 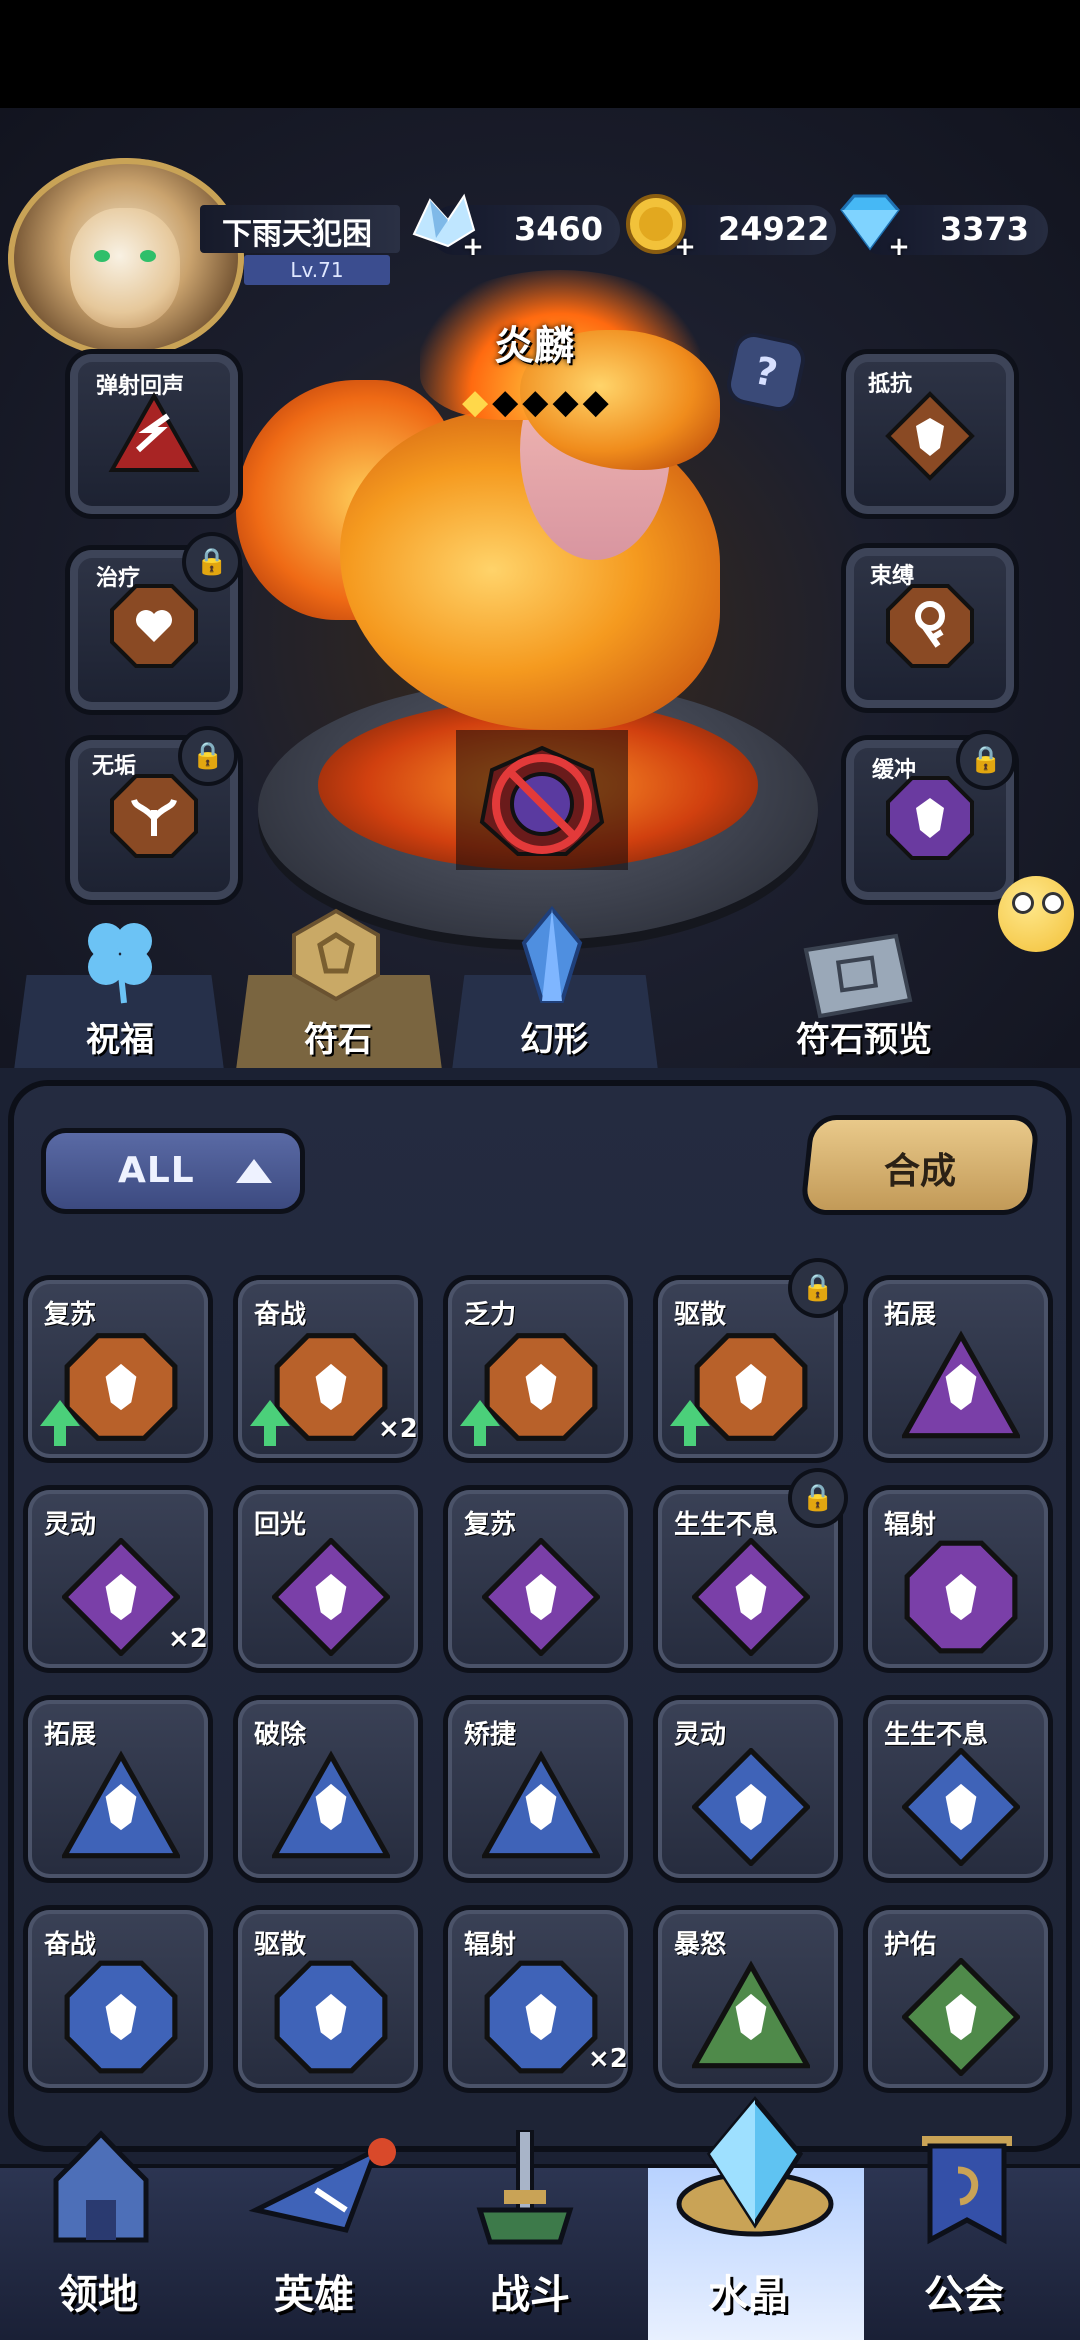 What do you see at coordinates (98, 2291) in the screenshot?
I see `nav-territory: 领地` at bounding box center [98, 2291].